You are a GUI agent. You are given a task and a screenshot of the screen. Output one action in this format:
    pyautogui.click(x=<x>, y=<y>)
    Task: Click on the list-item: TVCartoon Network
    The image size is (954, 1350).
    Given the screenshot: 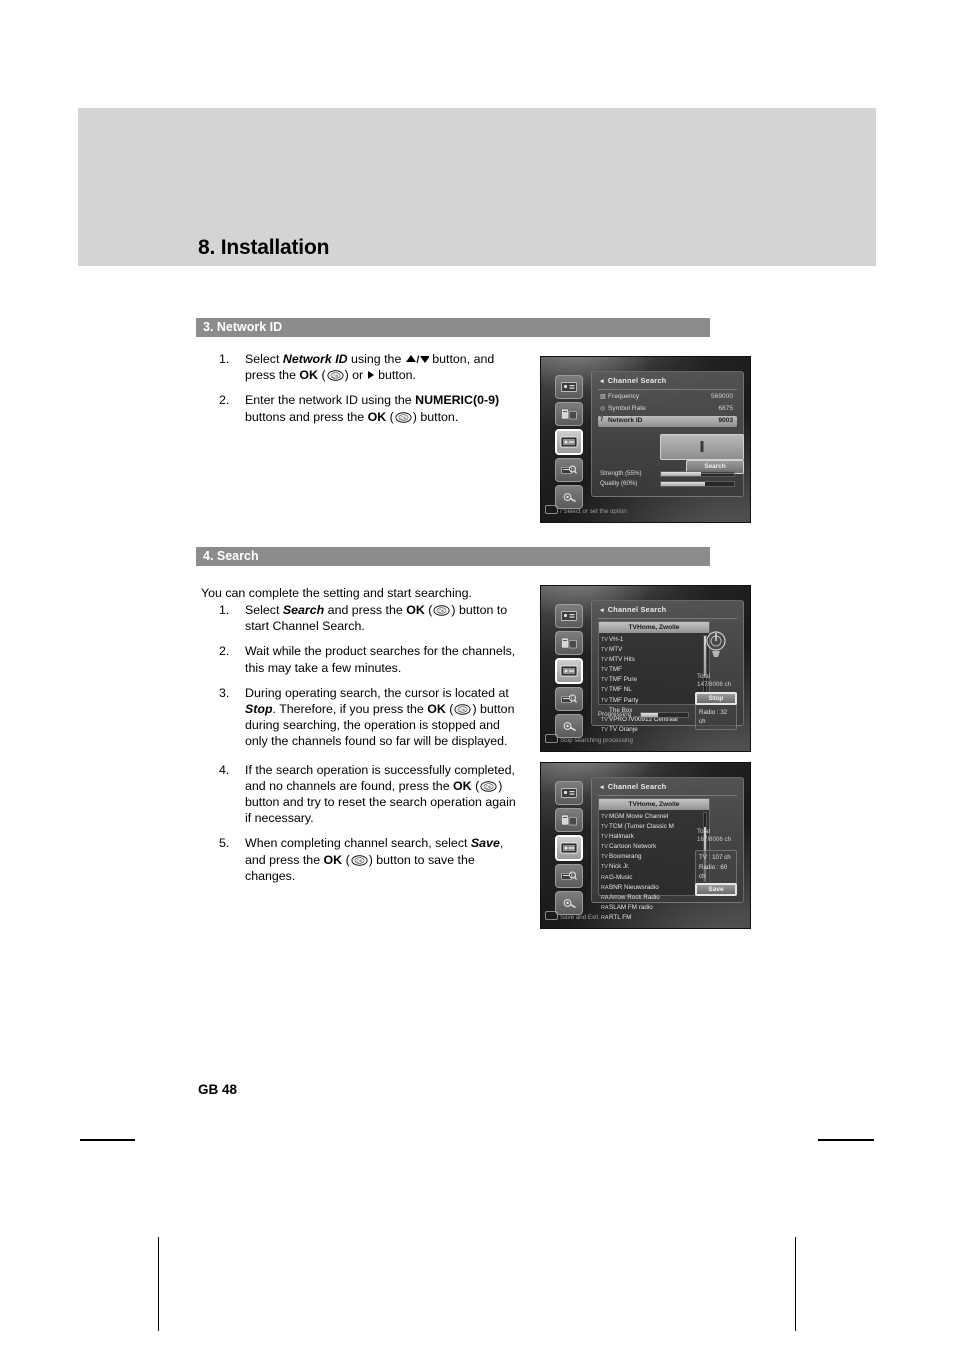 What is the action you would take?
    pyautogui.click(x=651, y=847)
    